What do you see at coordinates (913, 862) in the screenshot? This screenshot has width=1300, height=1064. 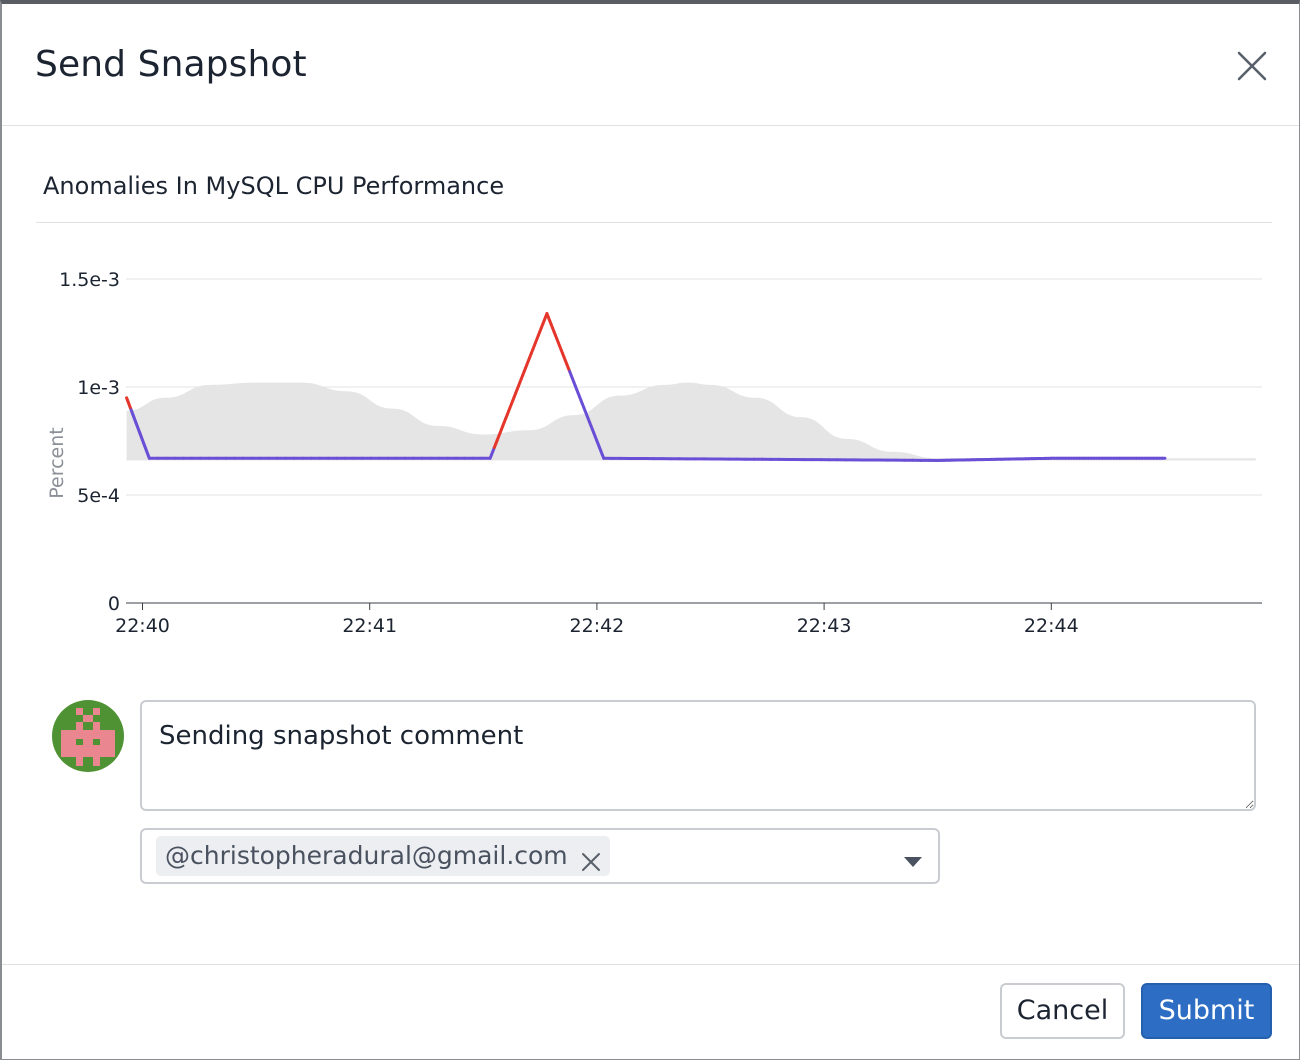 I see `caret-down-icon` at bounding box center [913, 862].